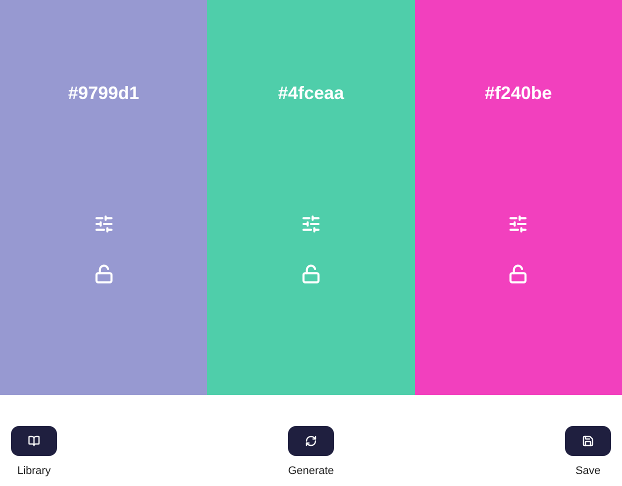 This screenshot has height=486, width=622. I want to click on refresh-icon, so click(311, 441).